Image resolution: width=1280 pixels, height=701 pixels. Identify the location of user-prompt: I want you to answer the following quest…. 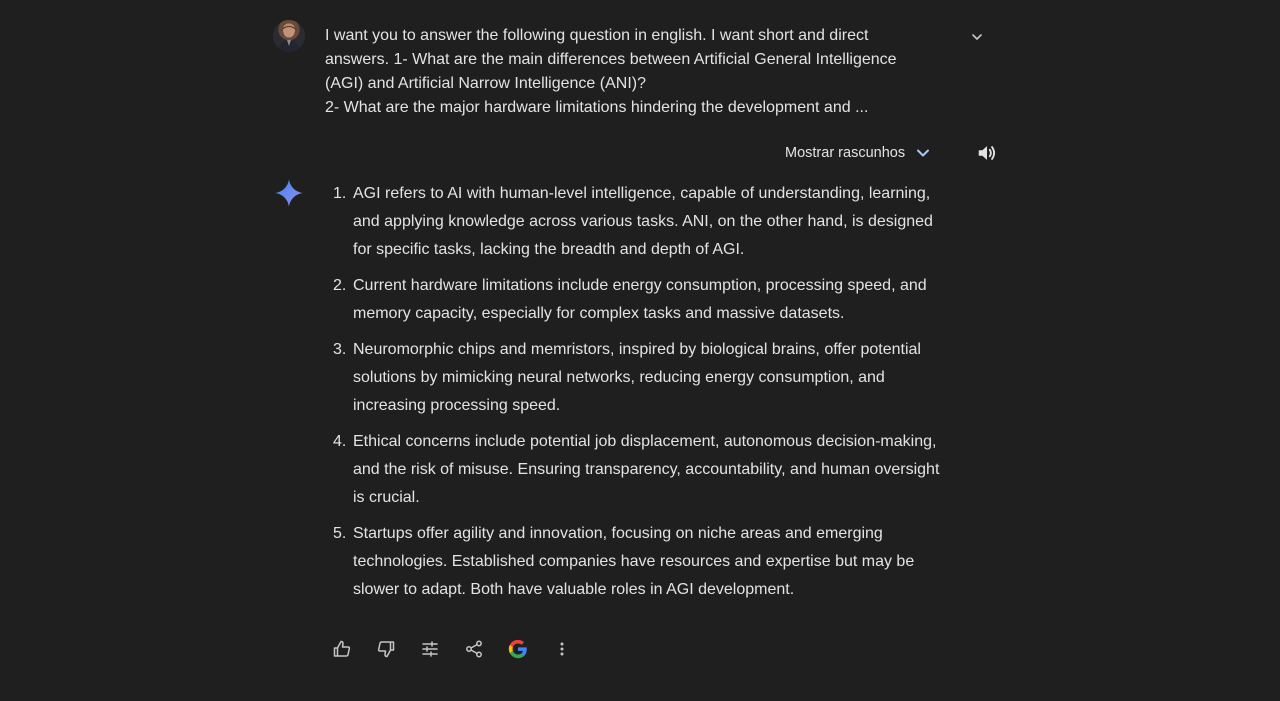
(625, 72).